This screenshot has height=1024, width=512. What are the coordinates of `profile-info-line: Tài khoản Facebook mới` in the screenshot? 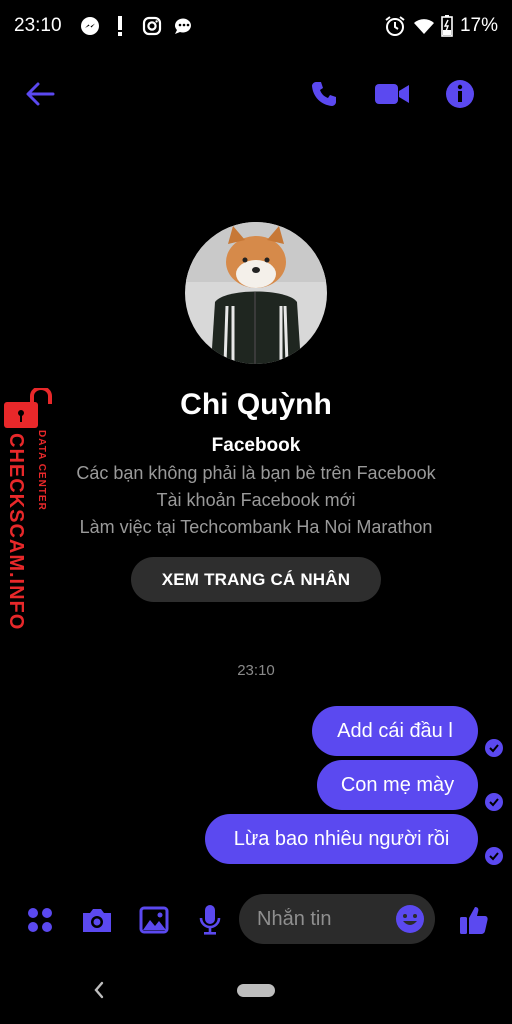 It's located at (256, 500).